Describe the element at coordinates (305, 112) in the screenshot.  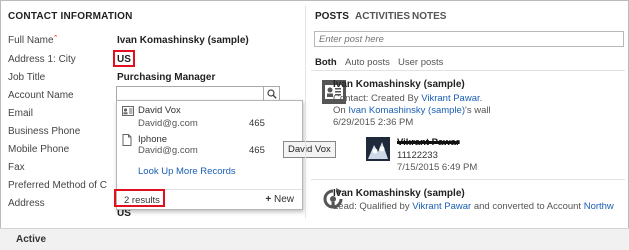
I see `column-divider` at that location.